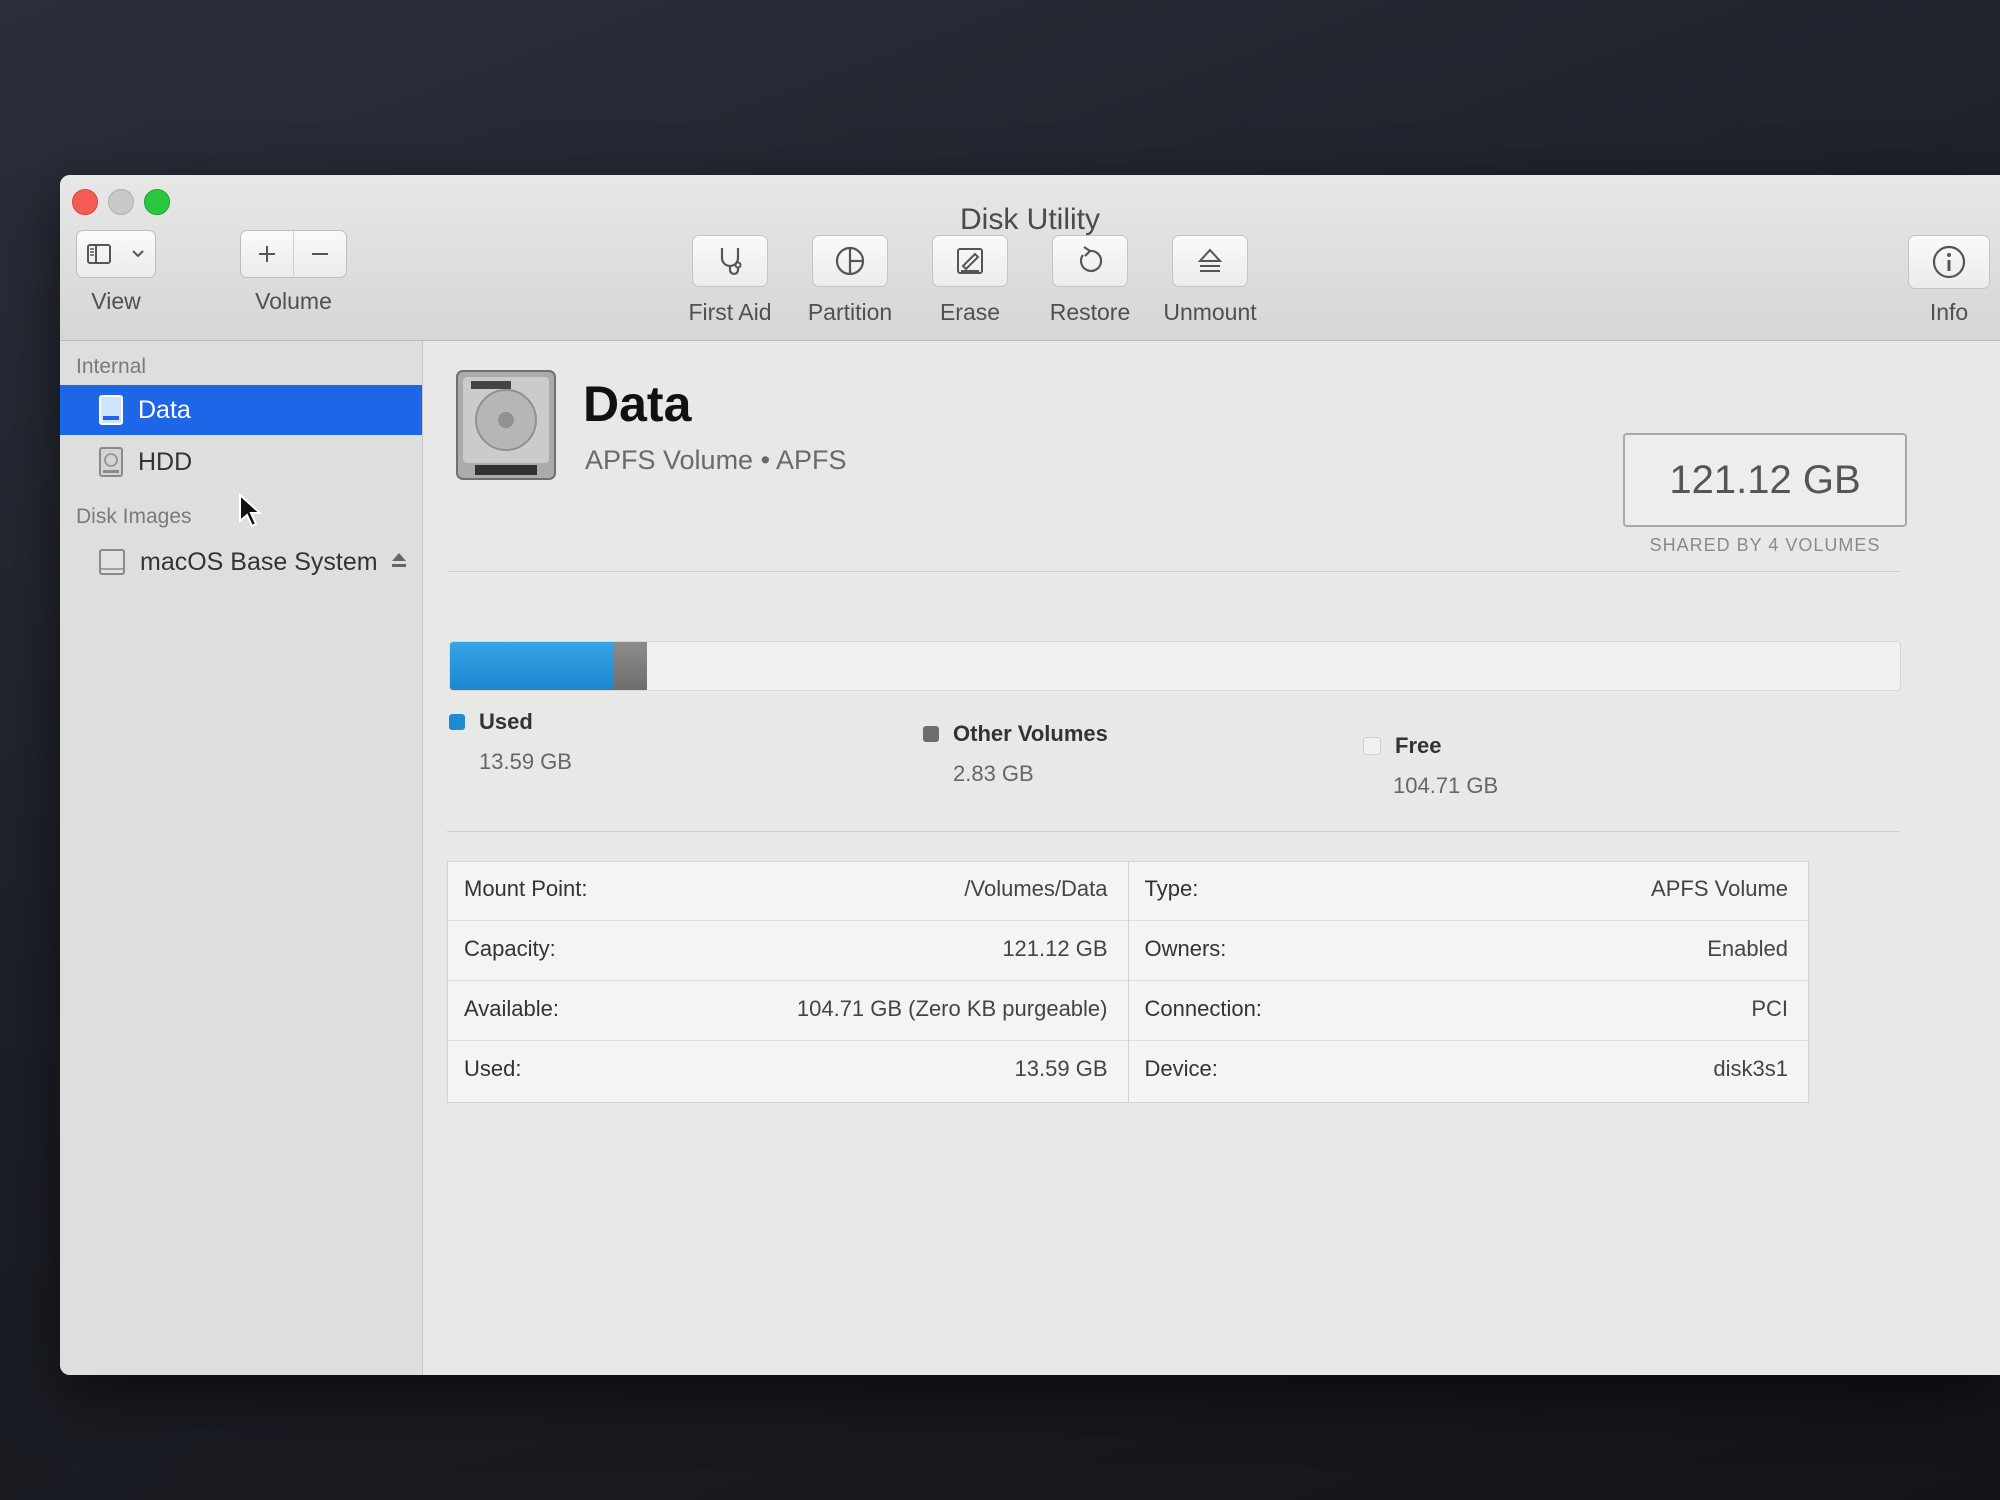  What do you see at coordinates (637, 404) in the screenshot?
I see `volume-name: Data` at bounding box center [637, 404].